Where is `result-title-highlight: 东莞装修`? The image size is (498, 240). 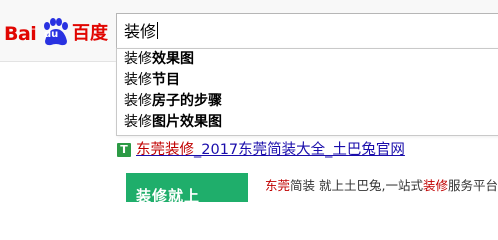
result-title-highlight: 东莞装修 is located at coordinates (165, 150).